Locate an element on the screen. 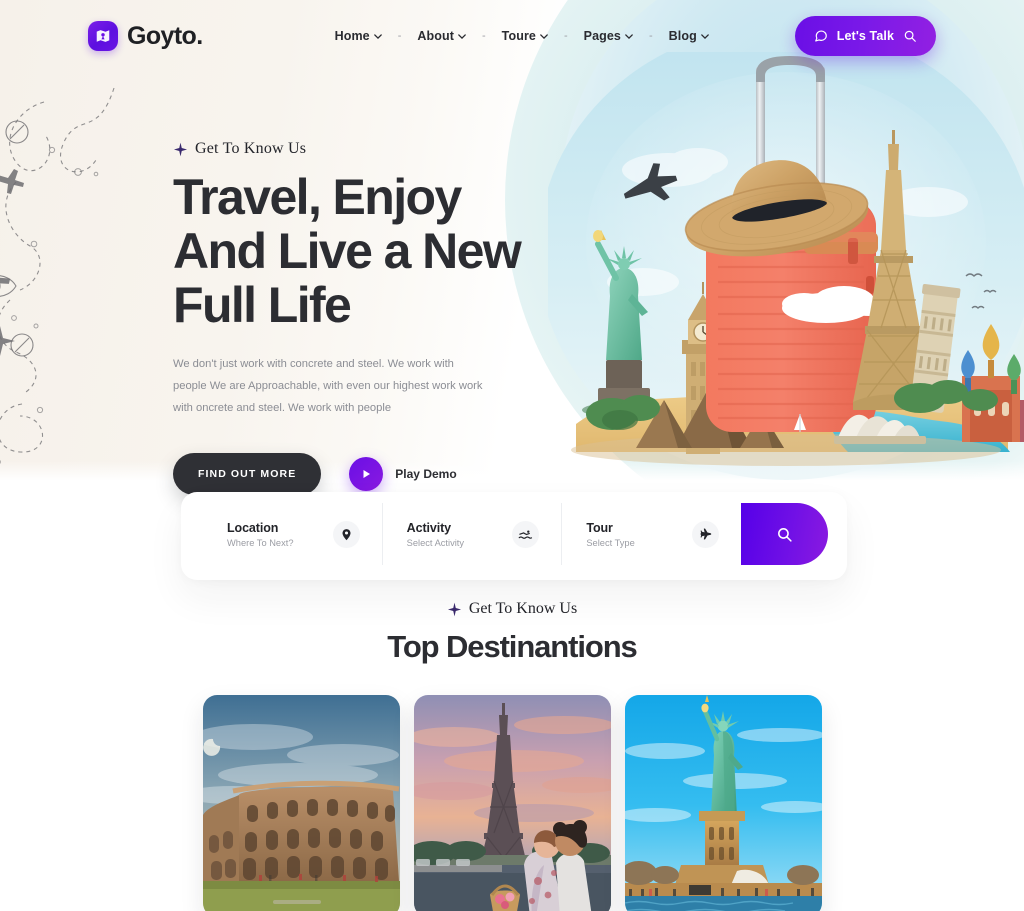 This screenshot has width=1024, height=911. airplane-icon is located at coordinates (706, 534).